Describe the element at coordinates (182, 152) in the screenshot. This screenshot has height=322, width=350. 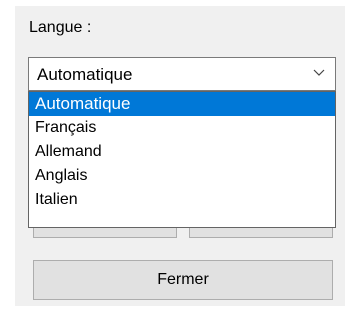
I see `option-allemand: Allemand` at that location.